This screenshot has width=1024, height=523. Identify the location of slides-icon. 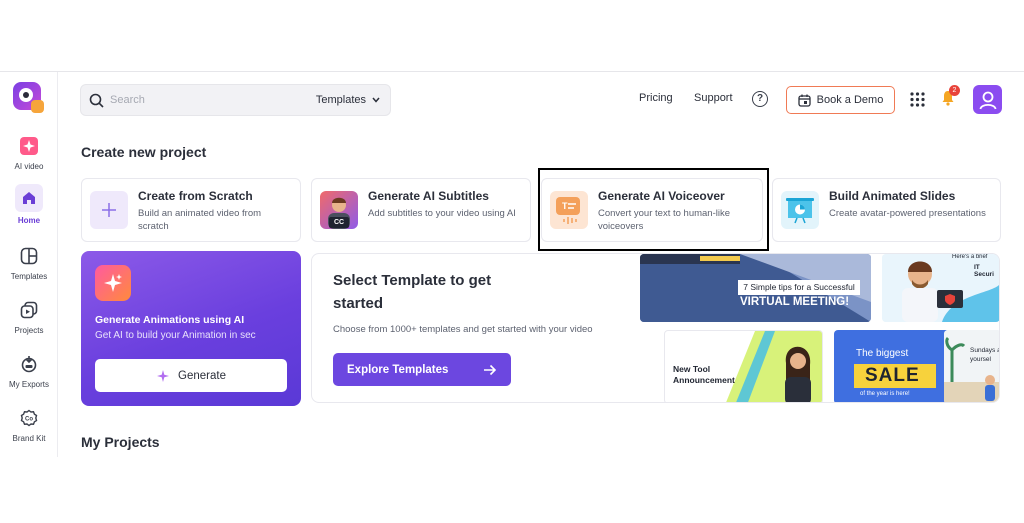
(800, 210).